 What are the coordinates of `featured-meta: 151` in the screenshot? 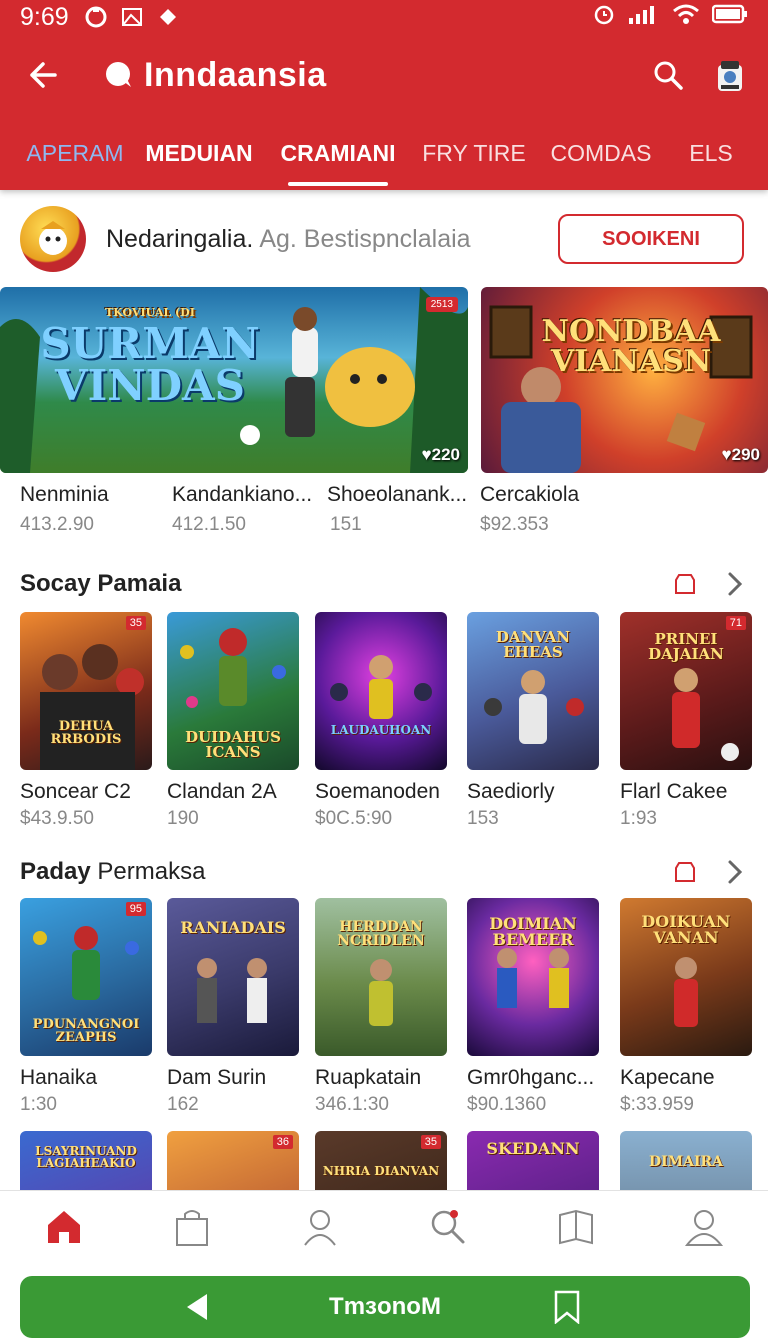 It's located at (346, 524).